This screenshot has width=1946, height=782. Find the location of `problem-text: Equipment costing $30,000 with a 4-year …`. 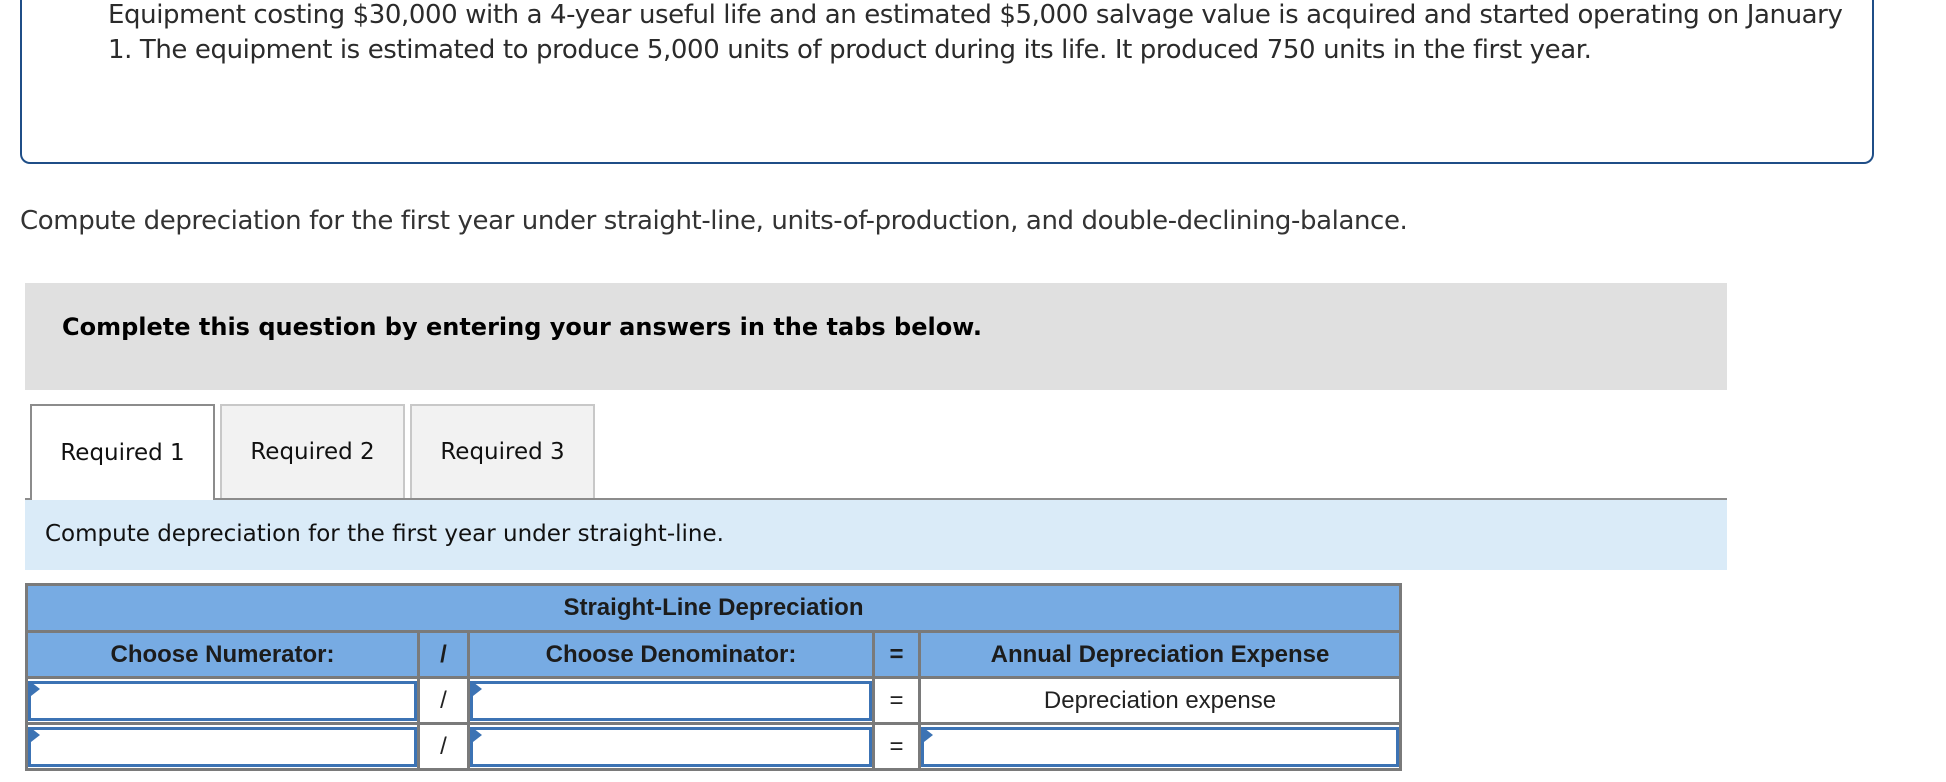

problem-text: Equipment costing $30,000 with a 4-year … is located at coordinates (975, 32).